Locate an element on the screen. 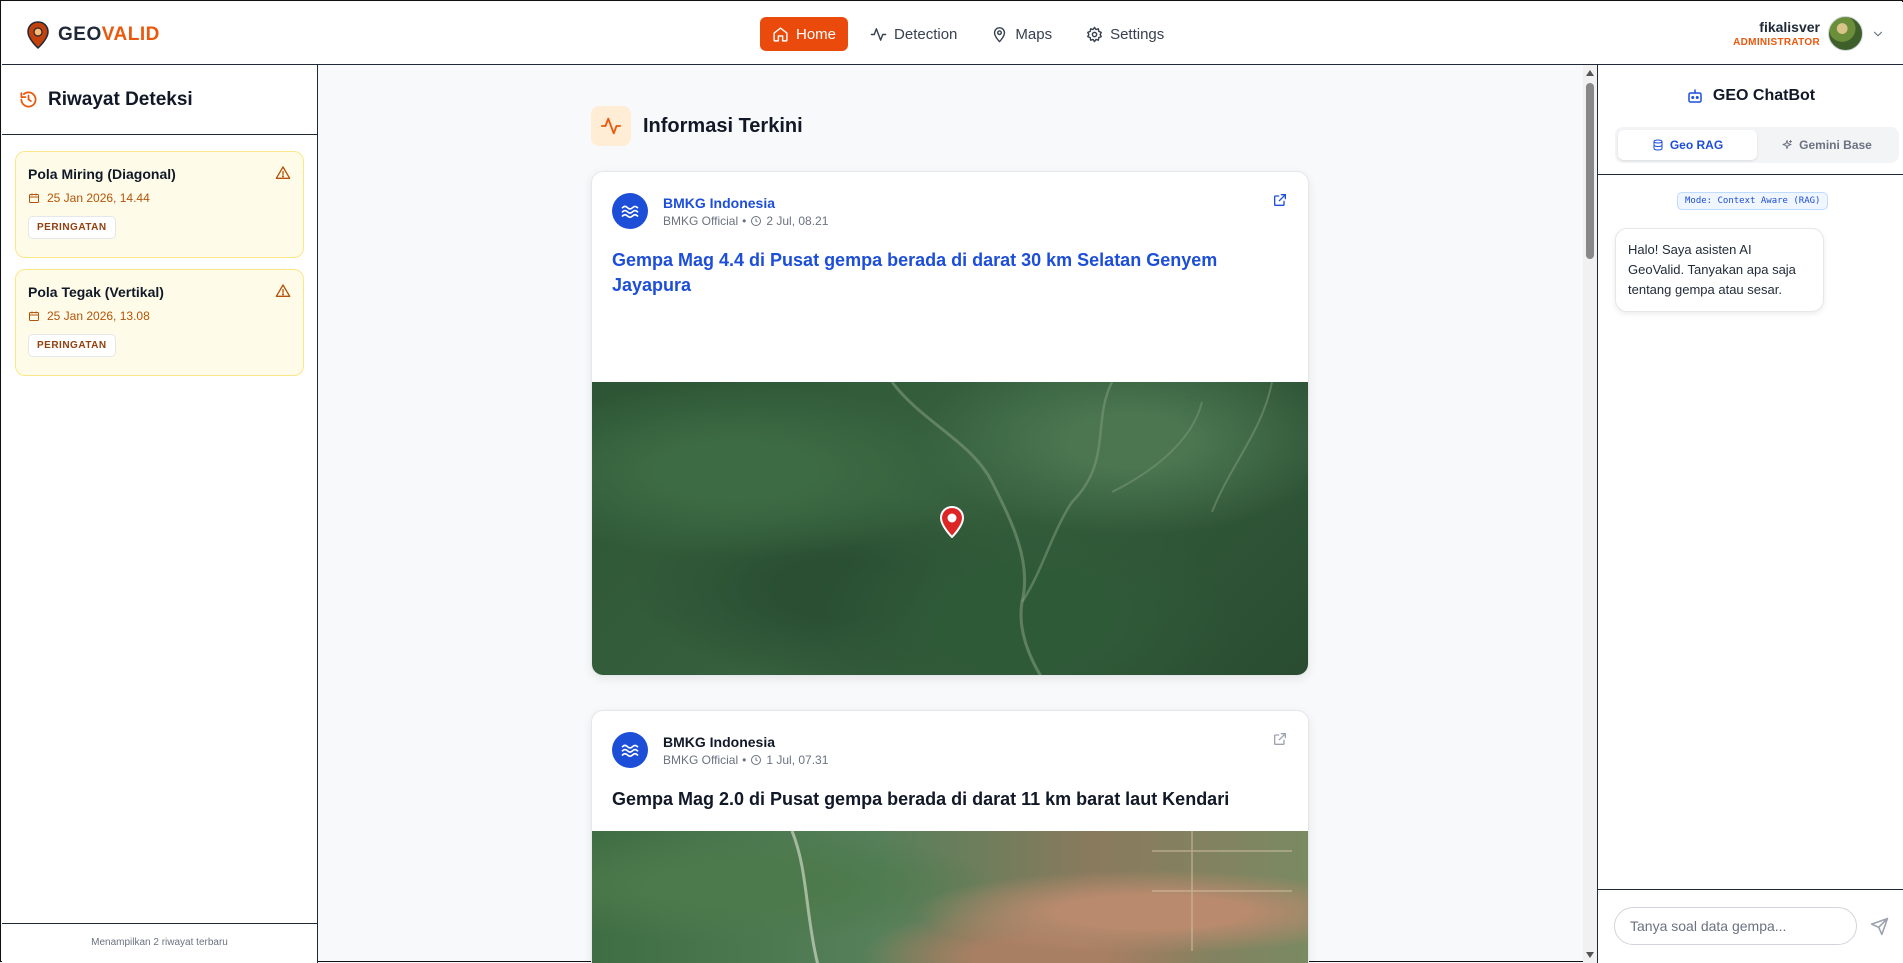 The image size is (1903, 963). brand-name-part2: VALID is located at coordinates (130, 34).